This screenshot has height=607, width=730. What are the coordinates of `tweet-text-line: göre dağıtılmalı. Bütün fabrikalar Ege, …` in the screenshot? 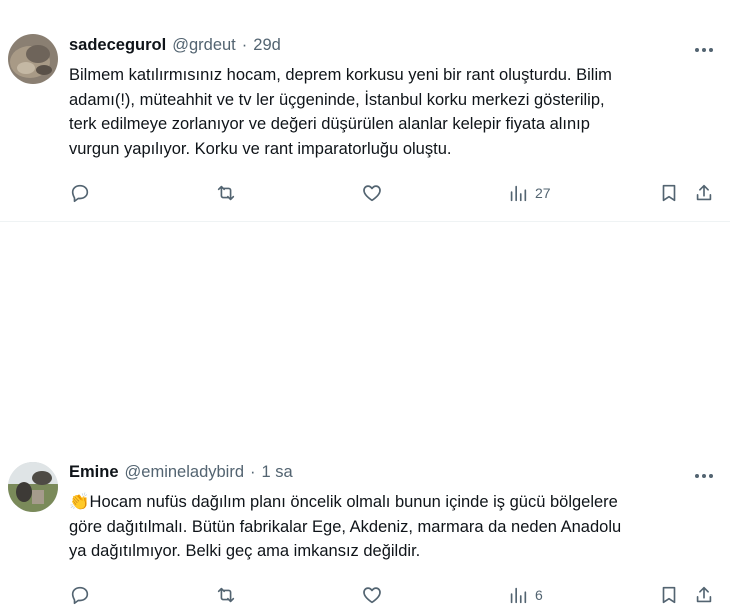 It's located at (345, 526).